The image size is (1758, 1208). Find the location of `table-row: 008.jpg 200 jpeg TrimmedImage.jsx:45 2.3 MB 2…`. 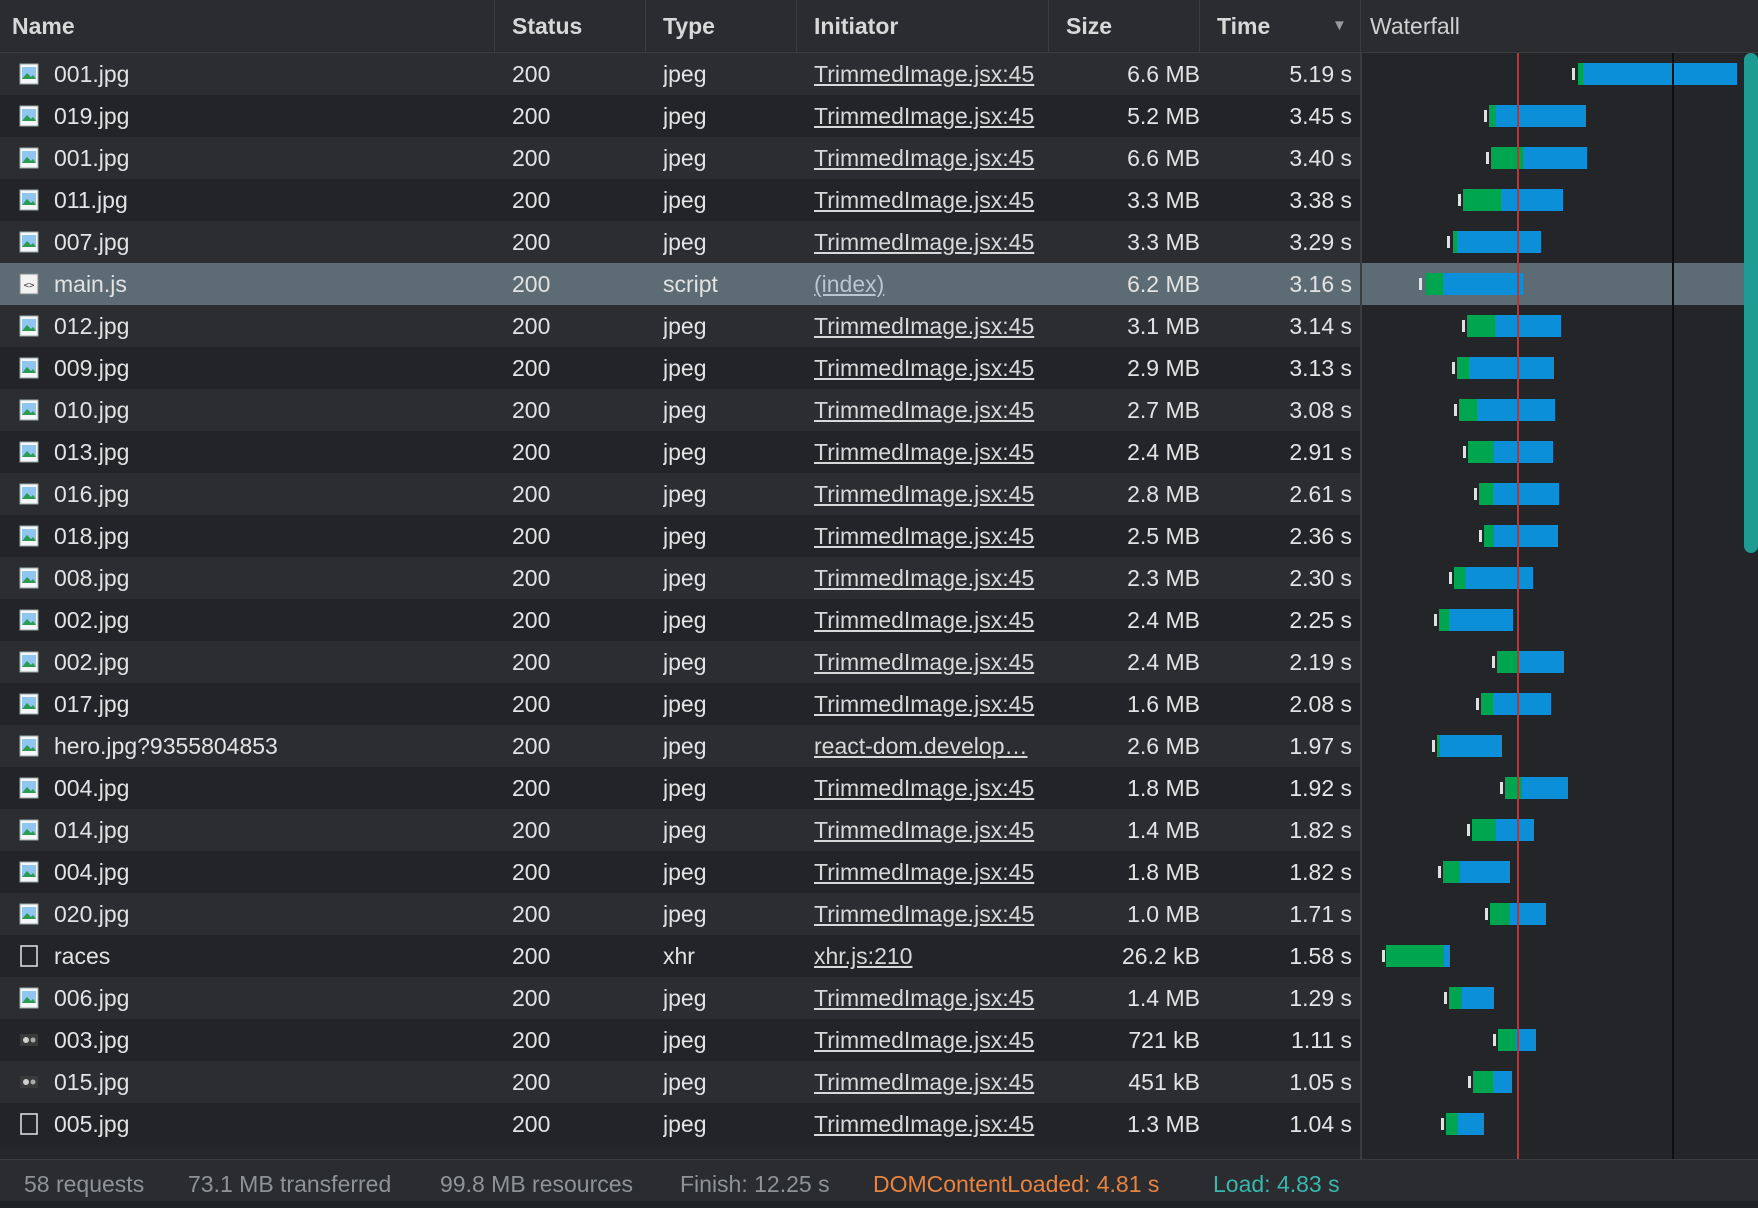

table-row: 008.jpg 200 jpeg TrimmedImage.jsx:45 2.3 MB 2… is located at coordinates (680, 578).